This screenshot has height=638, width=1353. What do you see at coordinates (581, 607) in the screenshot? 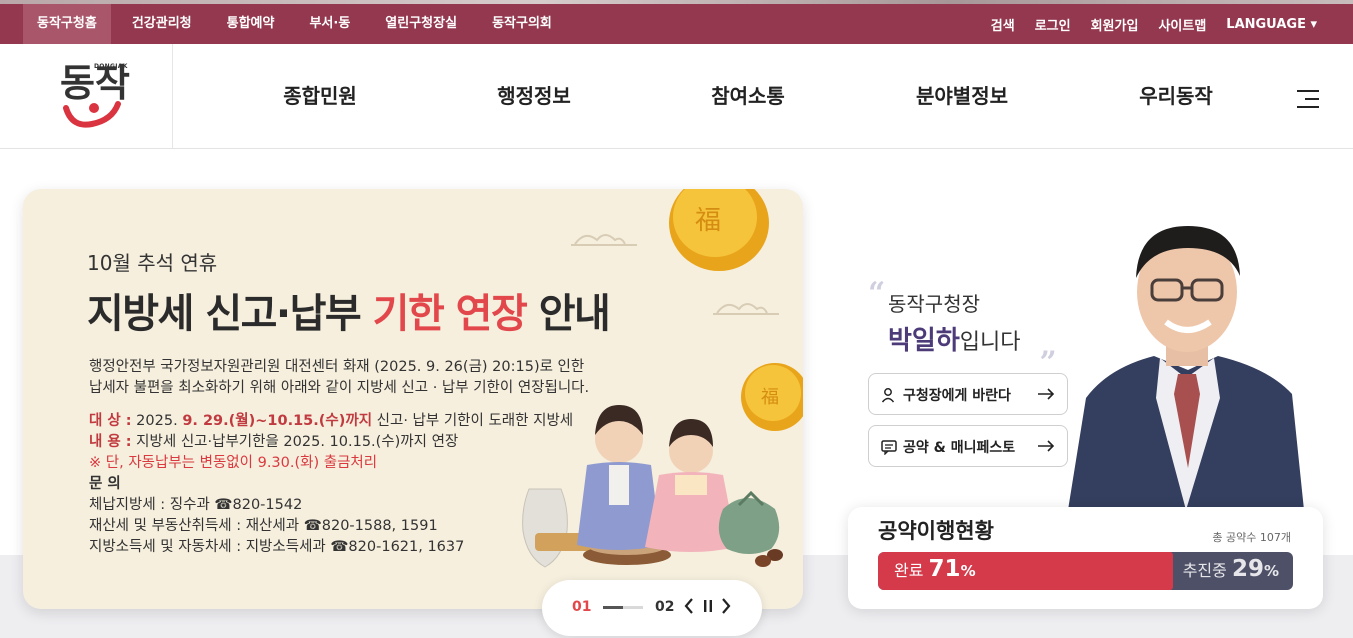
I see `slide-current: 01` at bounding box center [581, 607].